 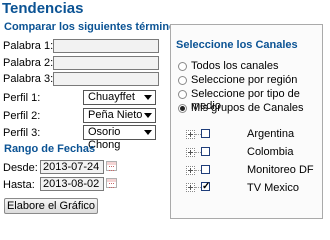 I want to click on page-title: Tendencias, so click(x=43, y=8).